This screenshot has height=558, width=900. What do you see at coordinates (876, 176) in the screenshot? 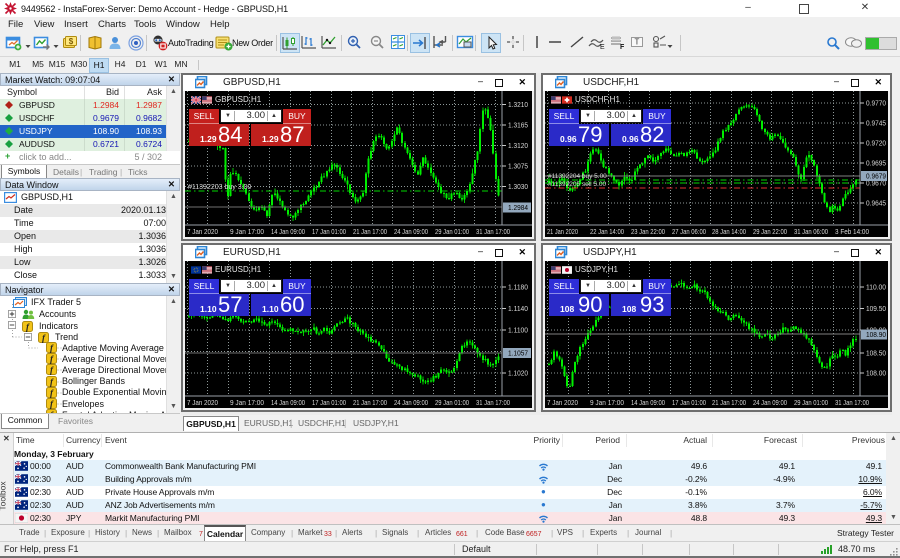
I see `svg-text: 0.9679` at bounding box center [876, 176].